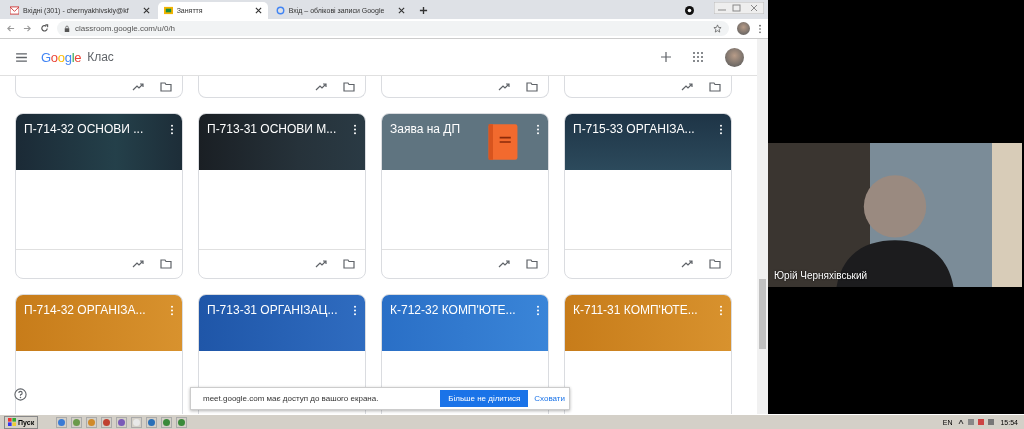 This screenshot has height=429, width=1024. What do you see at coordinates (717, 28) in the screenshot?
I see `star-icon` at bounding box center [717, 28].